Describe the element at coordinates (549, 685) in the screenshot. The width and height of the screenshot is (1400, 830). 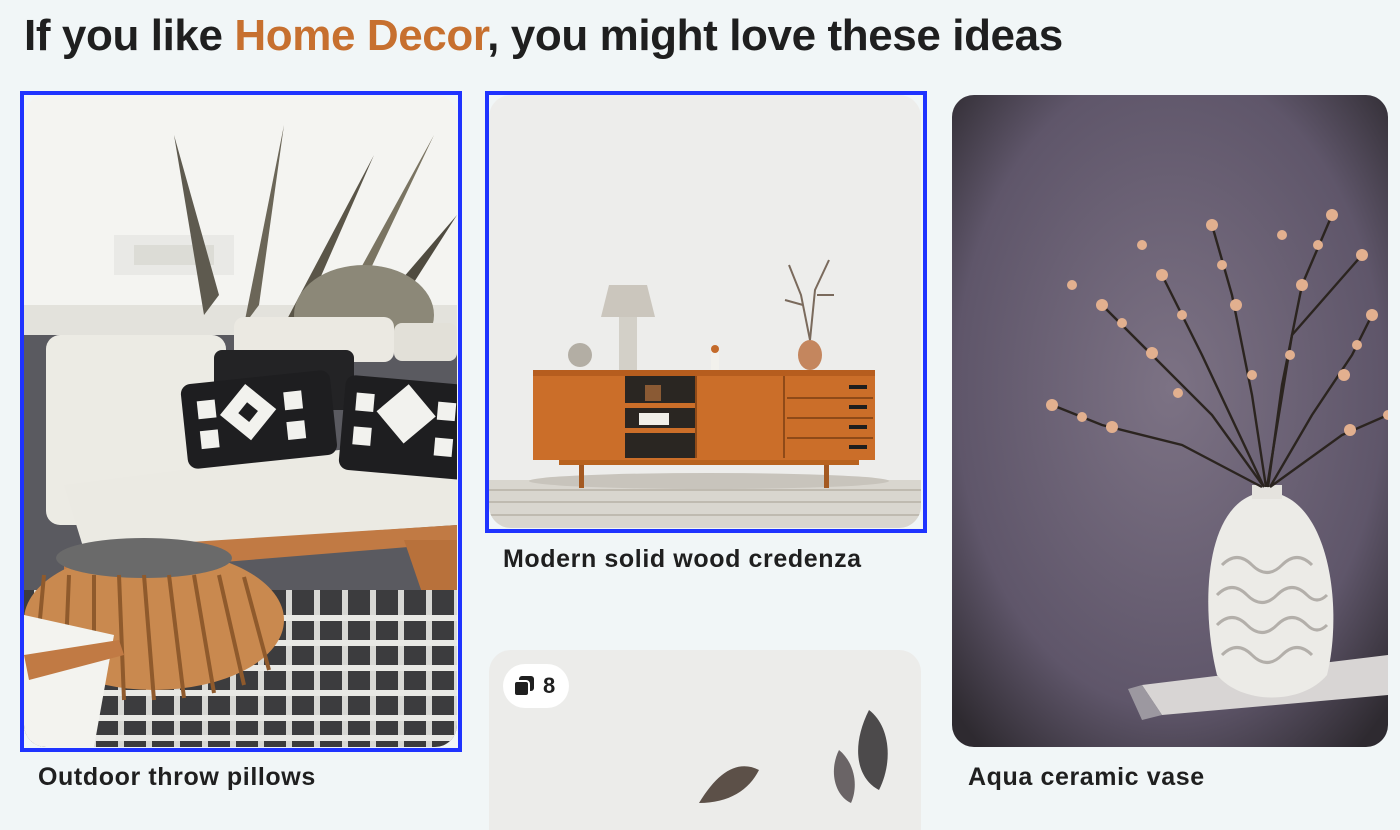
I see `collection-count: 8` at that location.